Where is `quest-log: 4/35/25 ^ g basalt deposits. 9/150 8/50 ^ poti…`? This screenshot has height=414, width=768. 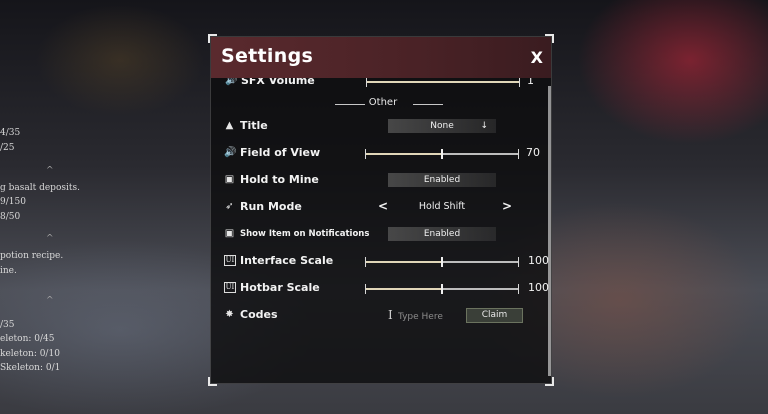 quest-log: 4/35/25 ^ g basalt deposits. 9/150 8/50 ^ poti… is located at coordinates (40, 207).